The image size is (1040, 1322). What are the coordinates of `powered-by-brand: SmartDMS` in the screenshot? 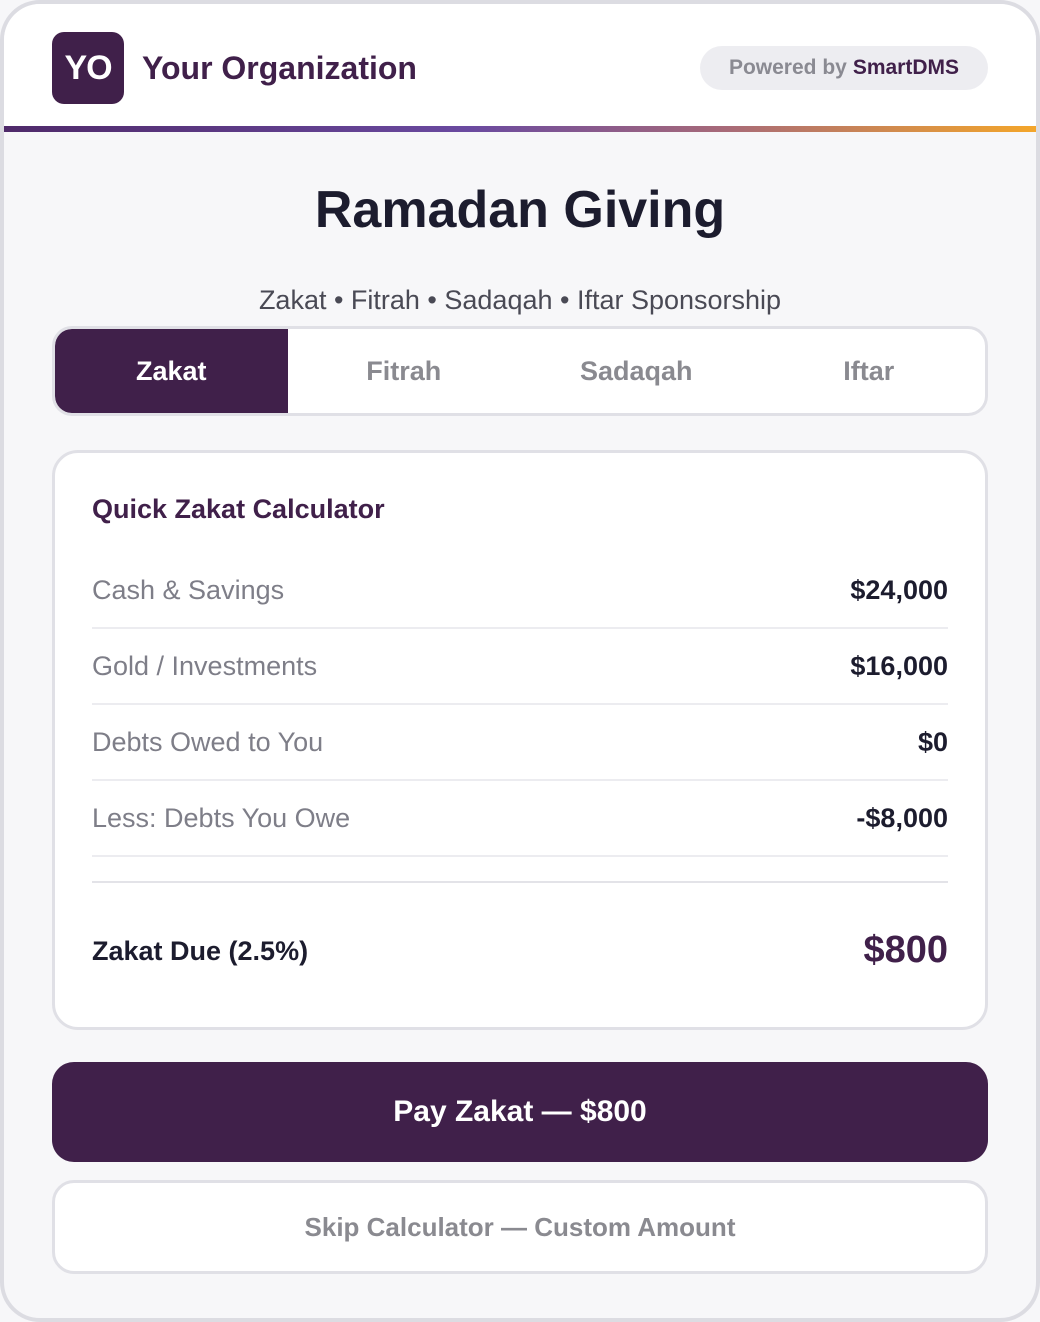 It's located at (906, 67).